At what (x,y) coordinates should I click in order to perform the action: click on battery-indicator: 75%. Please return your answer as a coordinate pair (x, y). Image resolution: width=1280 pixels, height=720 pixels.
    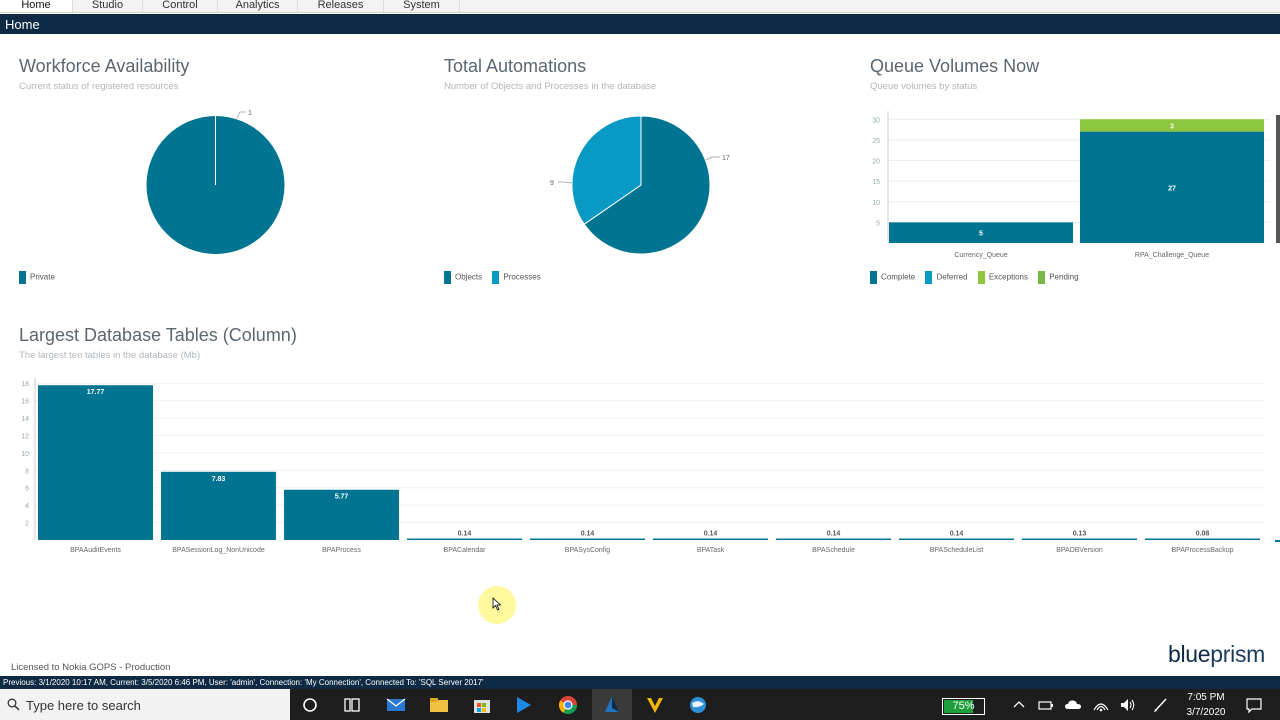
    Looking at the image, I should click on (963, 706).